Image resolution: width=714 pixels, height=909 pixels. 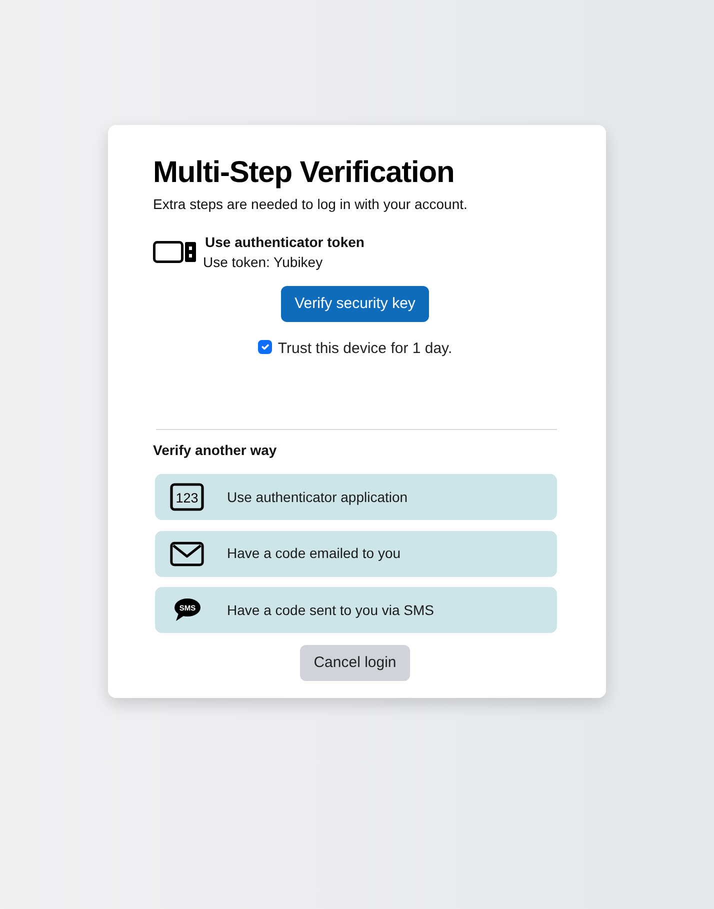 What do you see at coordinates (355, 304) in the screenshot?
I see `verify-button: Verify security key` at bounding box center [355, 304].